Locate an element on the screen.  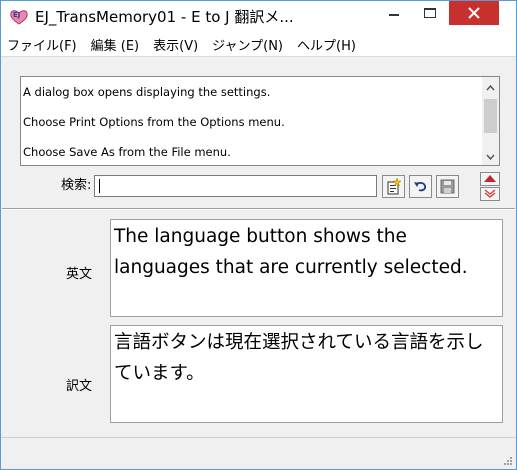
menu-file: ファイル(F) is located at coordinates (42, 44).